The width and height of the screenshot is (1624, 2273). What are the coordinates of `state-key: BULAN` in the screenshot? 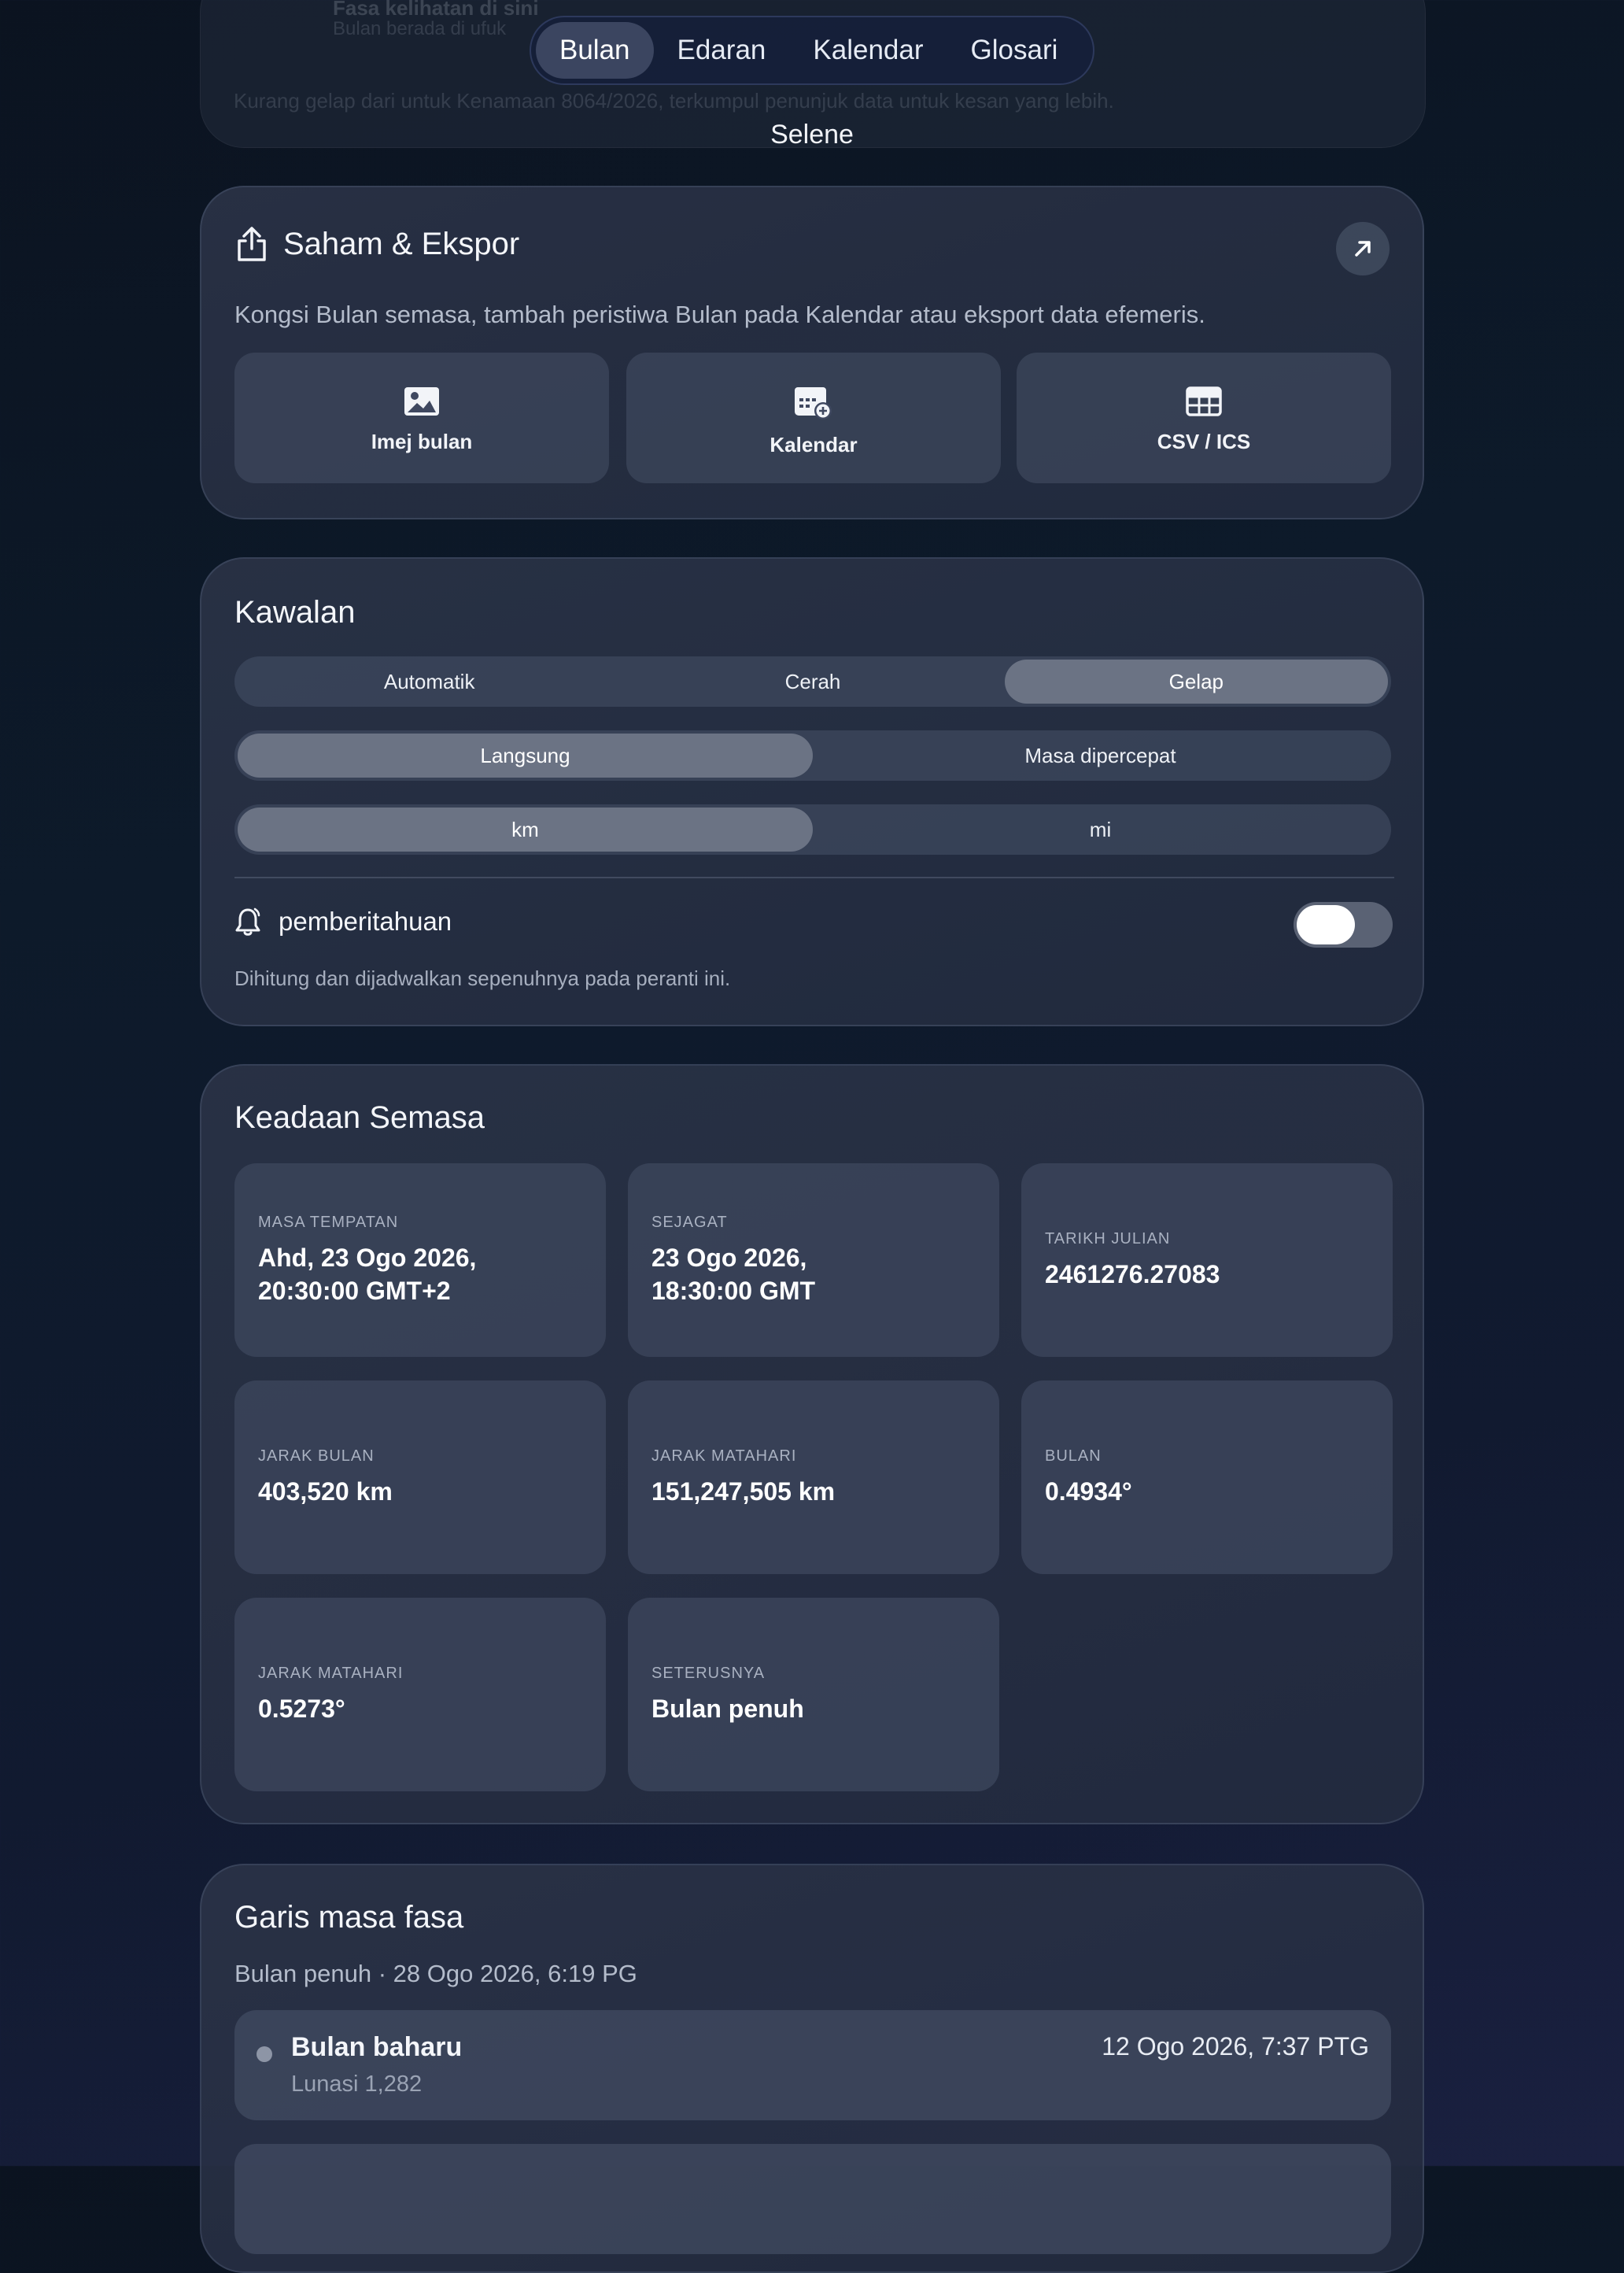 It's located at (1073, 1456).